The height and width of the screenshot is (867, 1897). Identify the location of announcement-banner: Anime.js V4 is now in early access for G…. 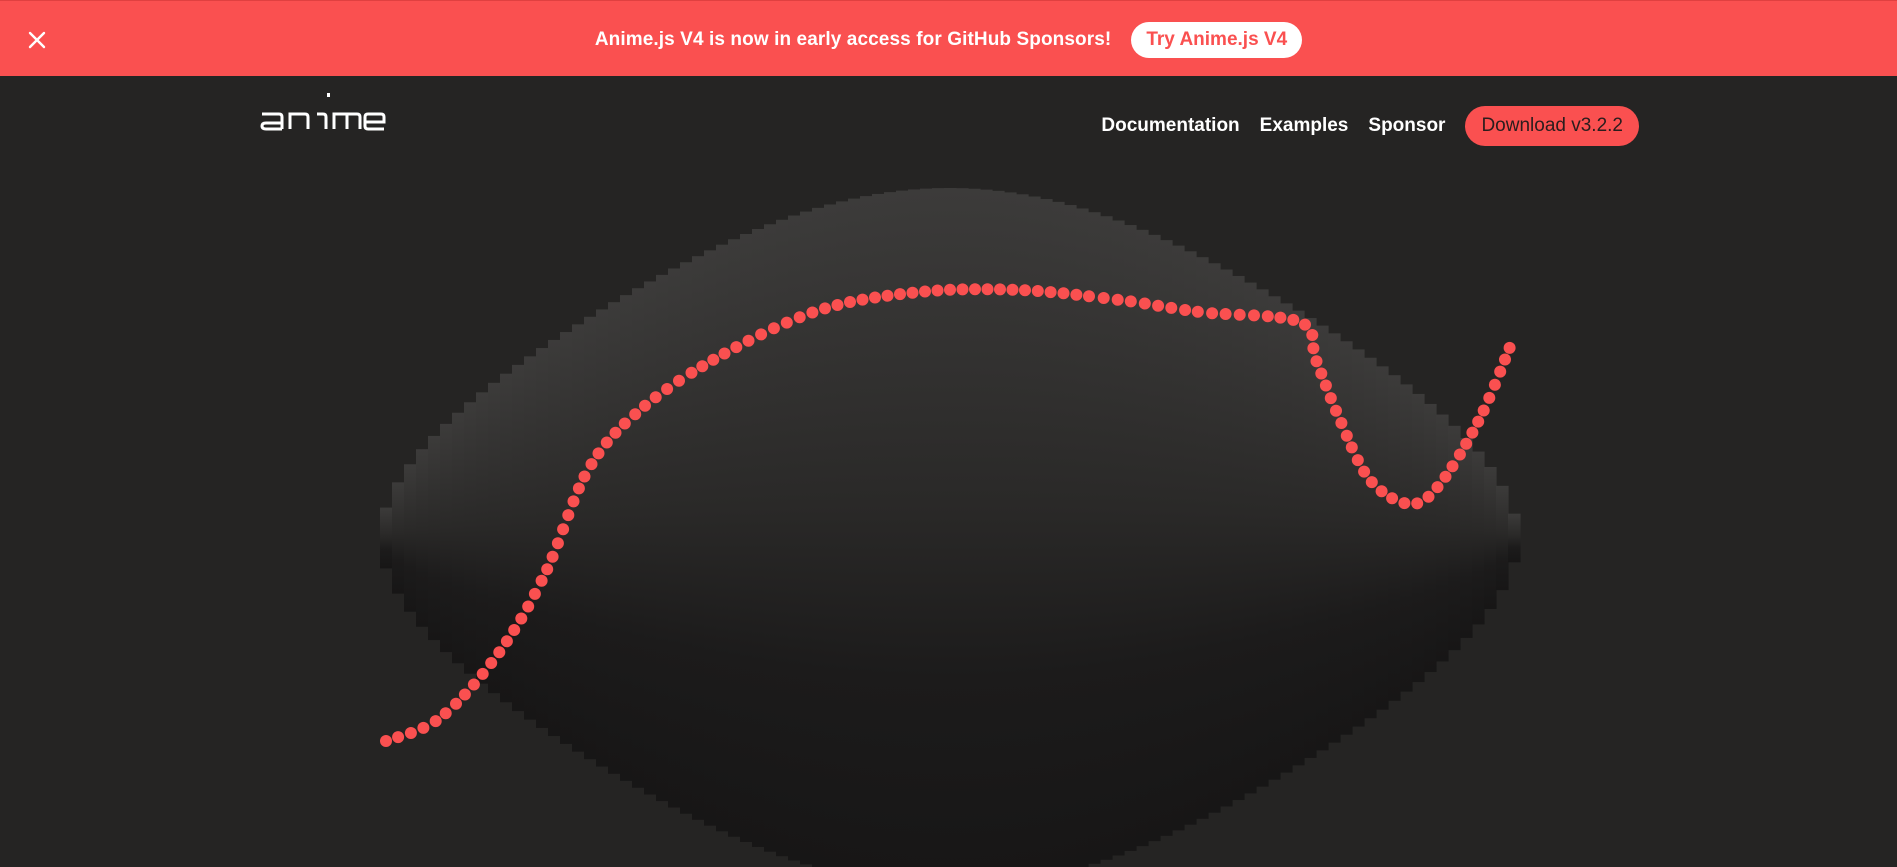
(948, 38).